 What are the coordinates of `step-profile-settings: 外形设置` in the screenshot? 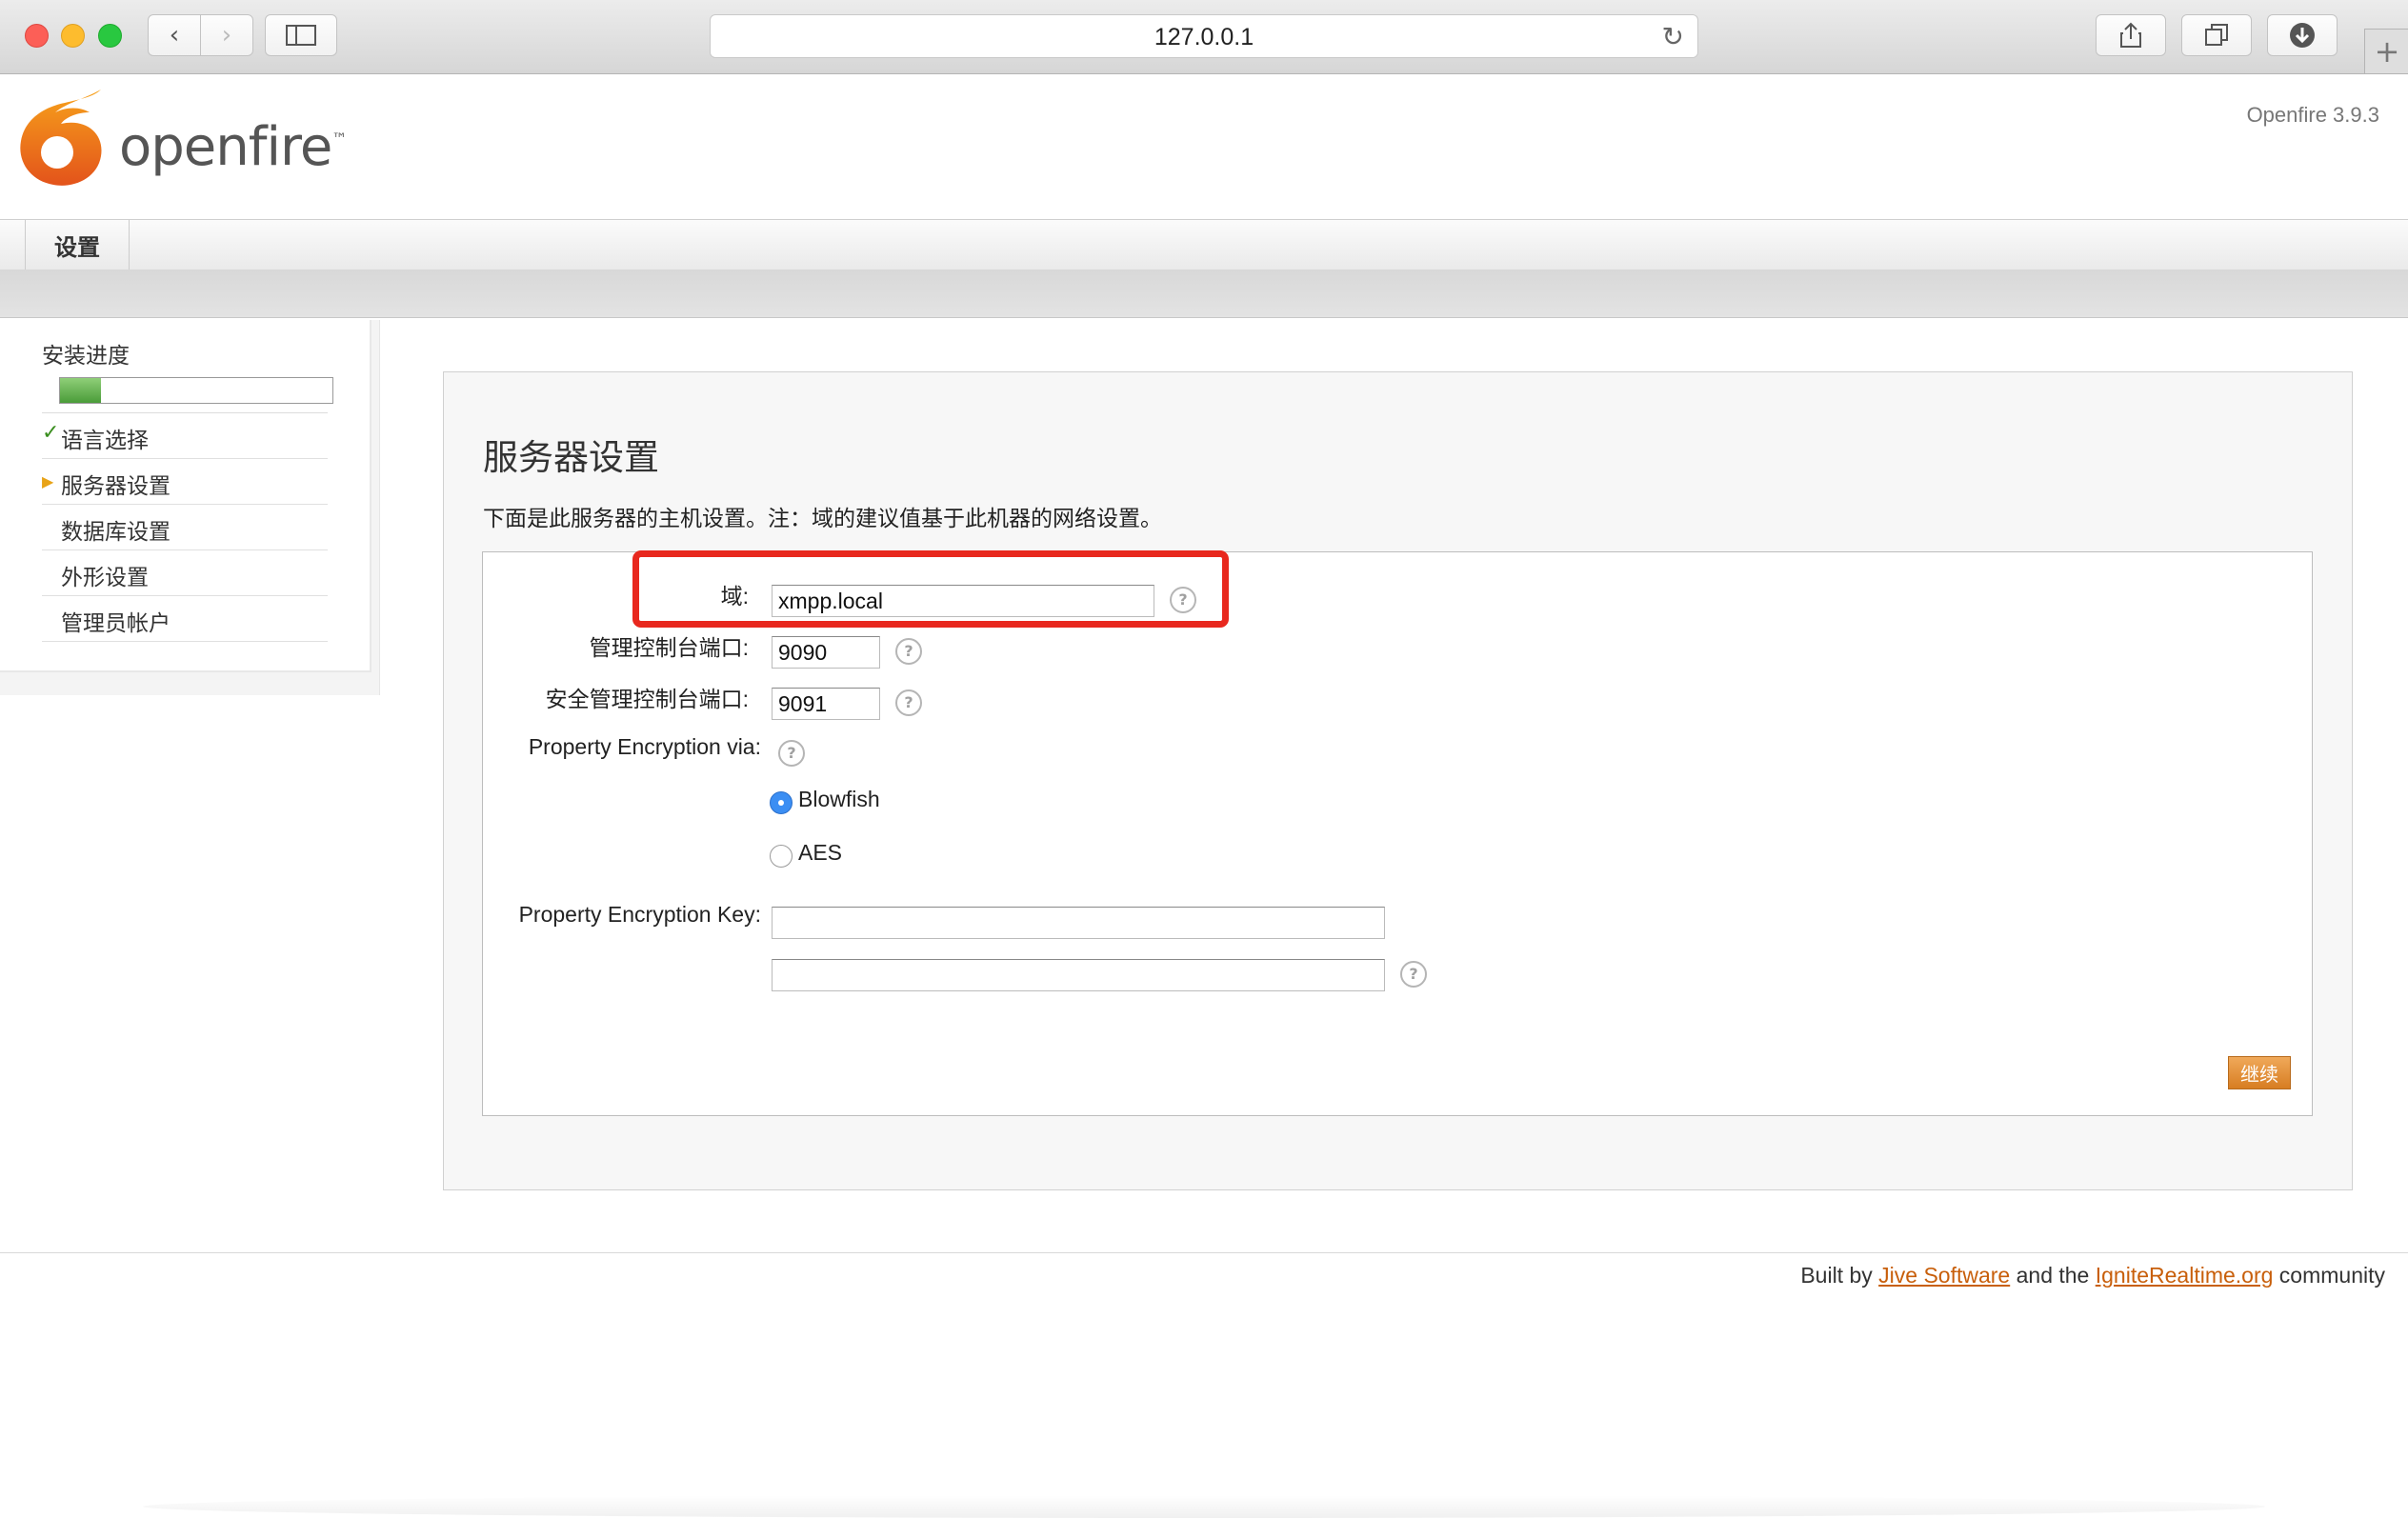 It's located at (185, 573).